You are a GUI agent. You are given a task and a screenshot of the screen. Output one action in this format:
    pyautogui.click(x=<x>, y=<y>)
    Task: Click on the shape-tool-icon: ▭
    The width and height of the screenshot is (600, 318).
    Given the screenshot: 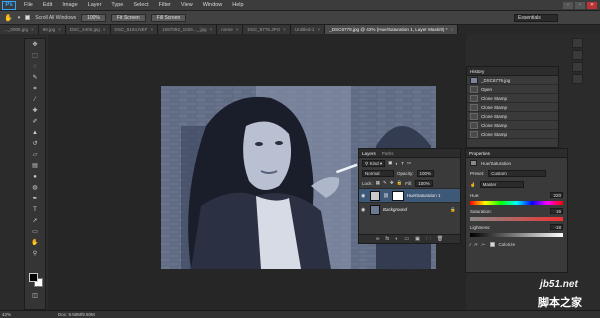 What is the action you would take?
    pyautogui.click(x=35, y=232)
    